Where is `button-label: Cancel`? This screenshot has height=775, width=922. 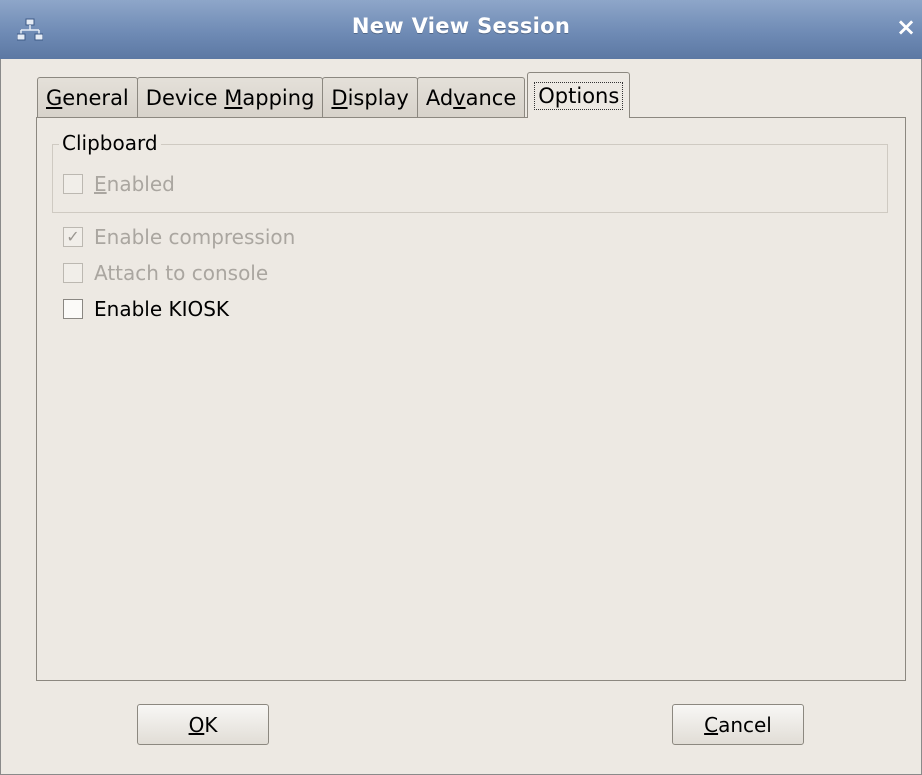 button-label: Cancel is located at coordinates (738, 724).